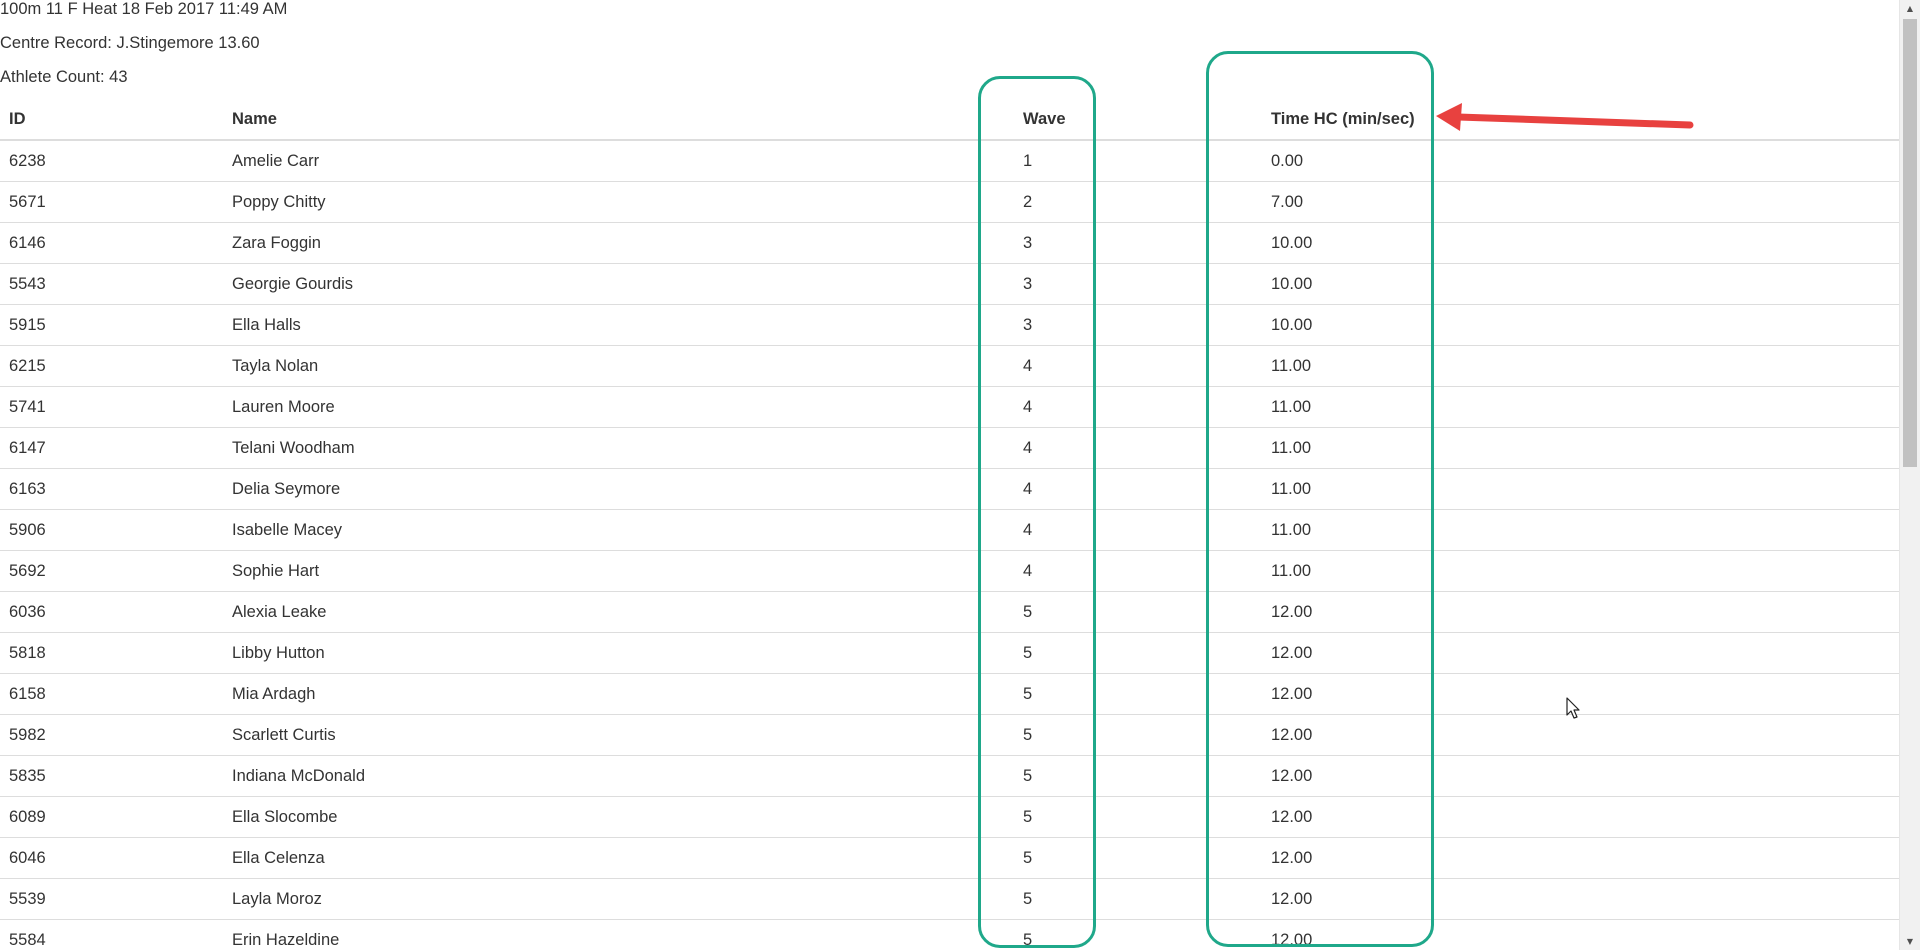  I want to click on cell-name: Alexia Leake, so click(618, 612).